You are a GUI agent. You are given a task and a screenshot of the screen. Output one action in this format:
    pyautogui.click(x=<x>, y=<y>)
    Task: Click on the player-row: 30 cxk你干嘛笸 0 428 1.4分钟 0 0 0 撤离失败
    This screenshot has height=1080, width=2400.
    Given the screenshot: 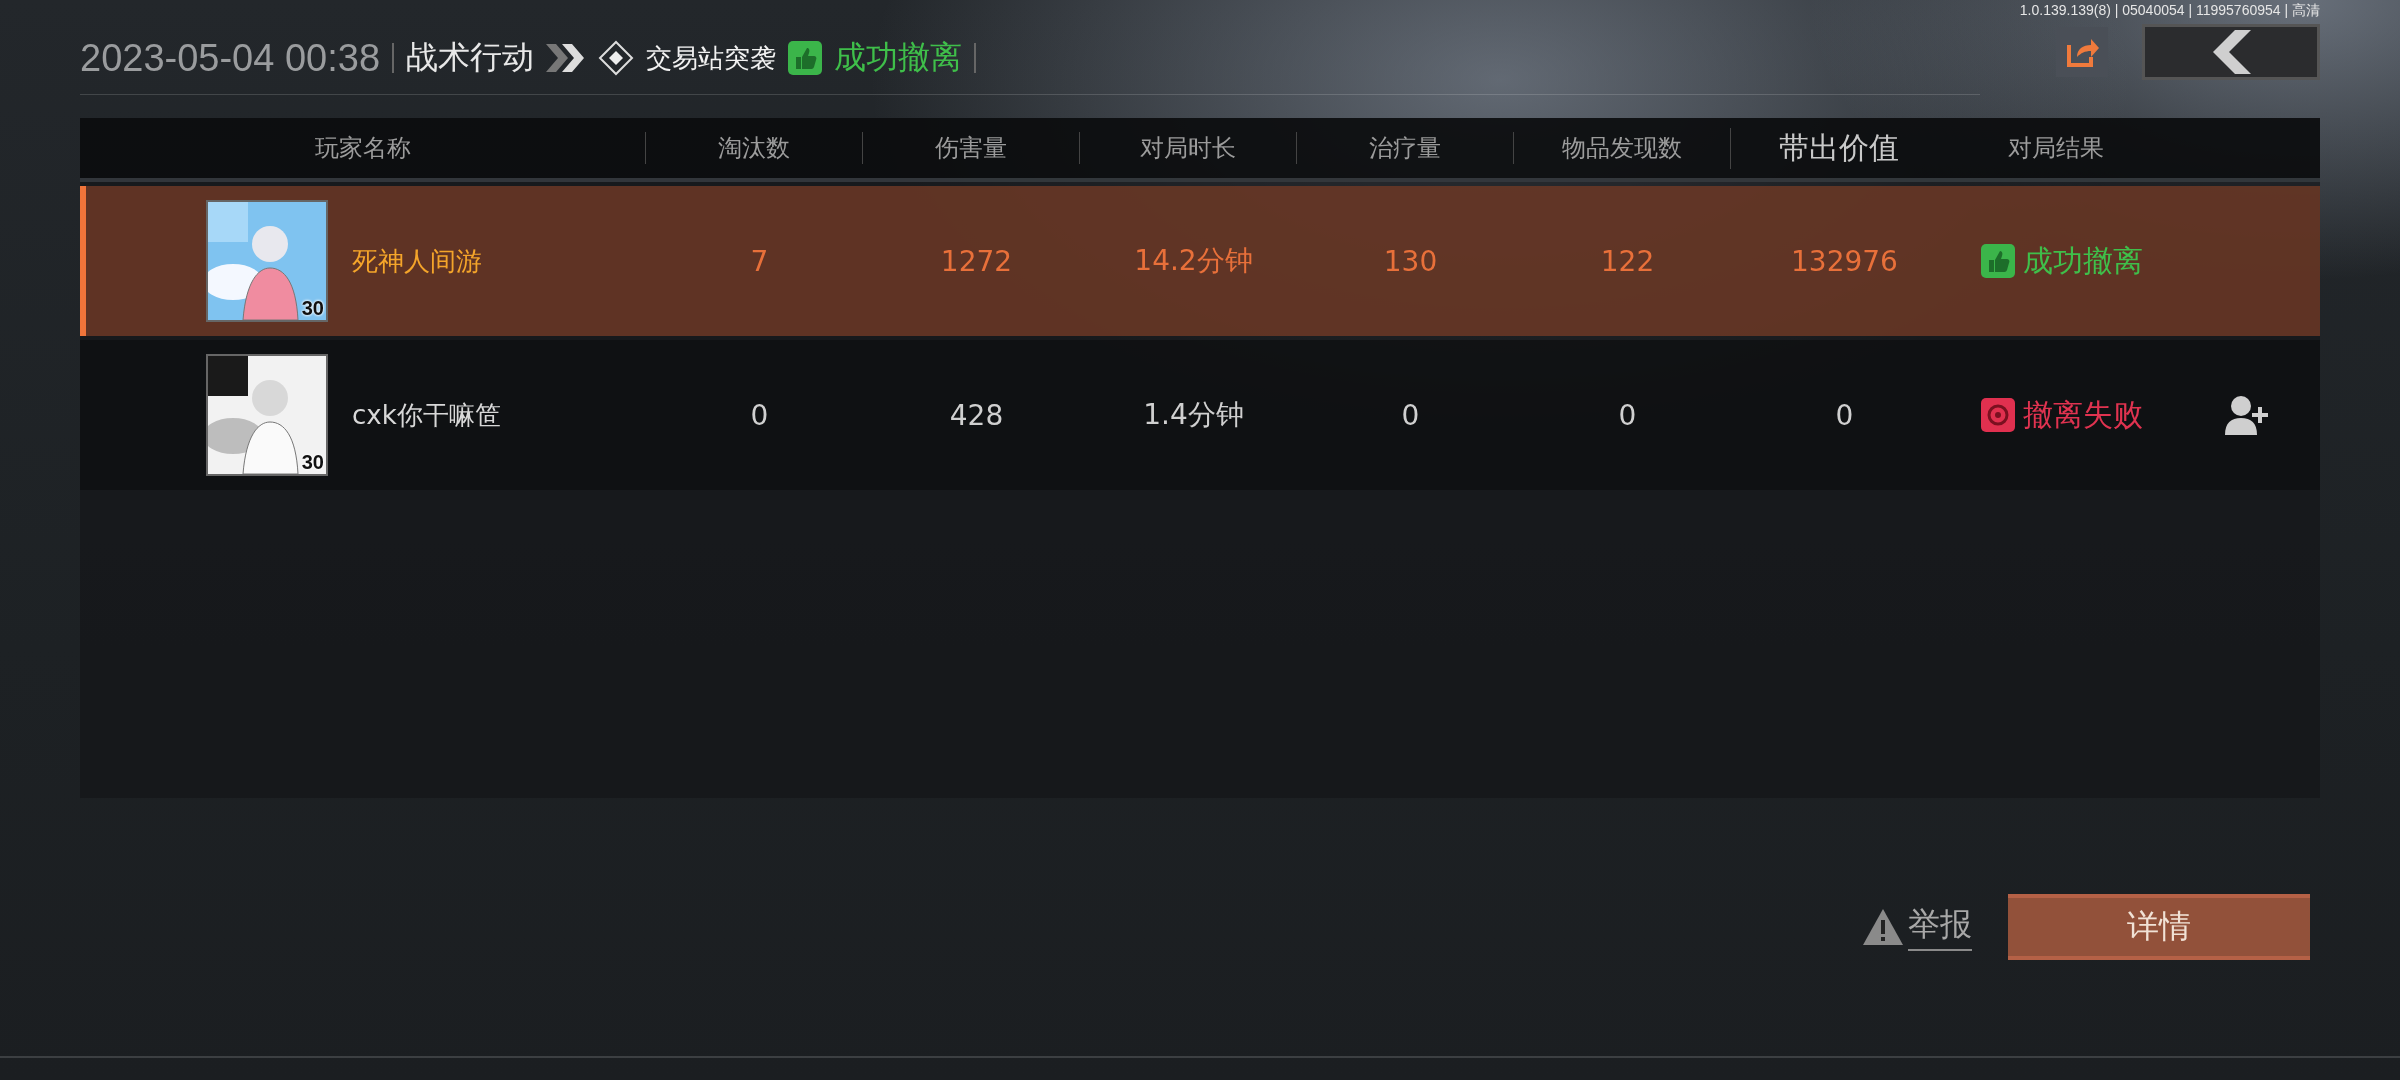 What is the action you would take?
    pyautogui.click(x=1200, y=415)
    